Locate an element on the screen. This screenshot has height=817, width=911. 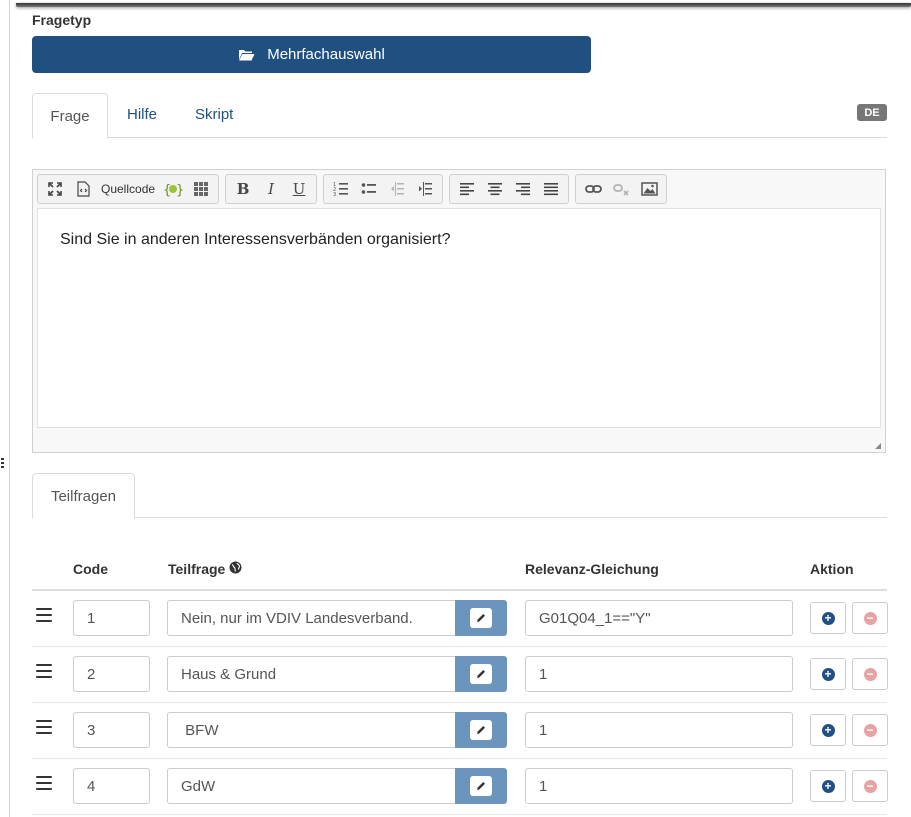
increase-indent-icon is located at coordinates (425, 189).